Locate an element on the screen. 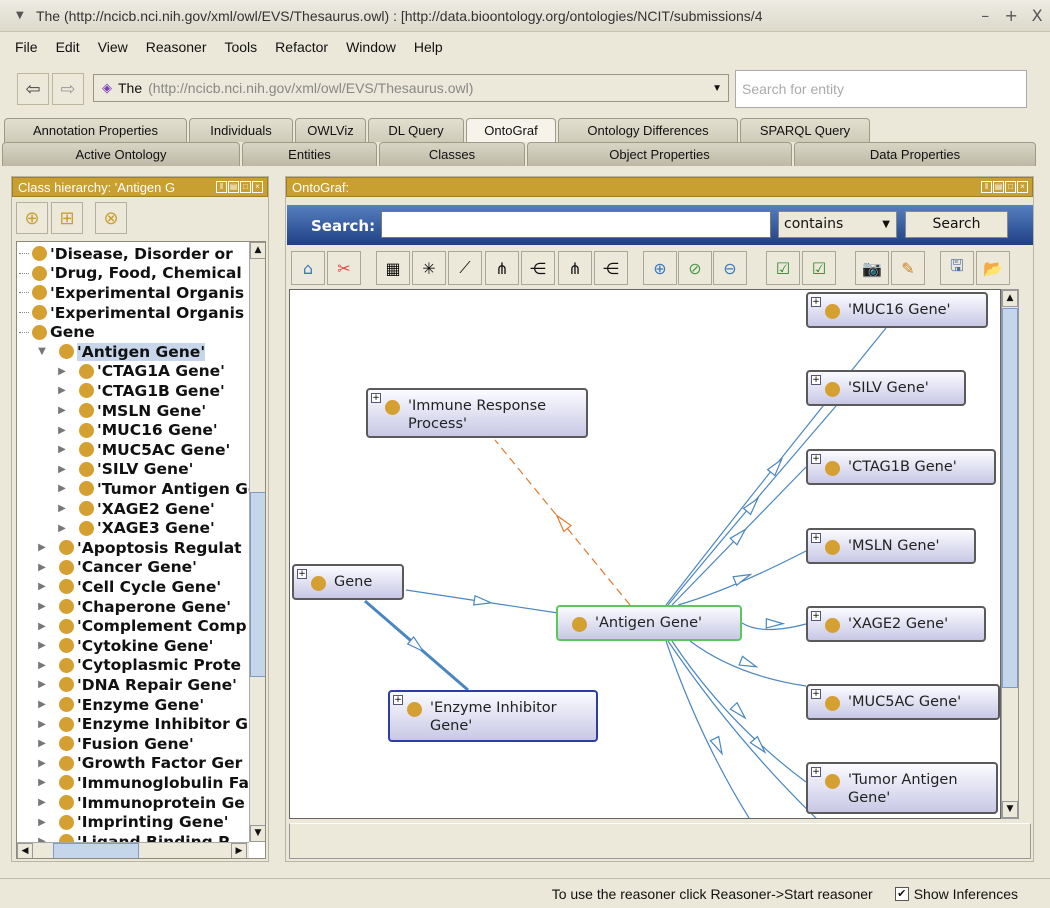 This screenshot has width=1050, height=908. tree-item: ▶ 'MUC16 Gene' is located at coordinates (137, 430).